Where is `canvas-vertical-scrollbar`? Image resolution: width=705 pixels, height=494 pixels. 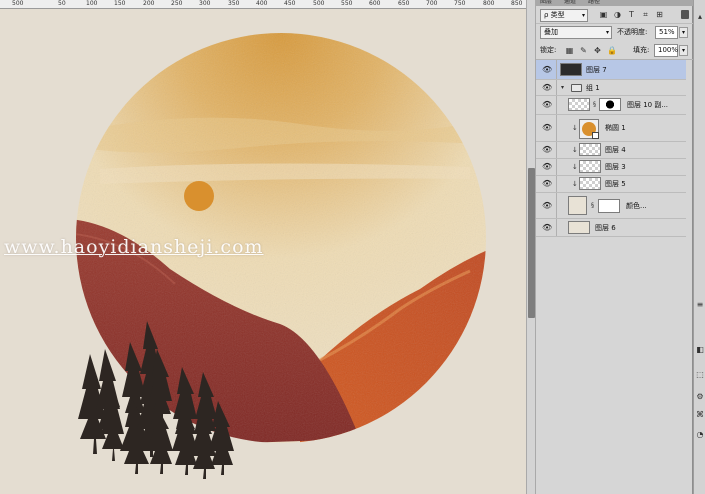 canvas-vertical-scrollbar is located at coordinates (531, 247).